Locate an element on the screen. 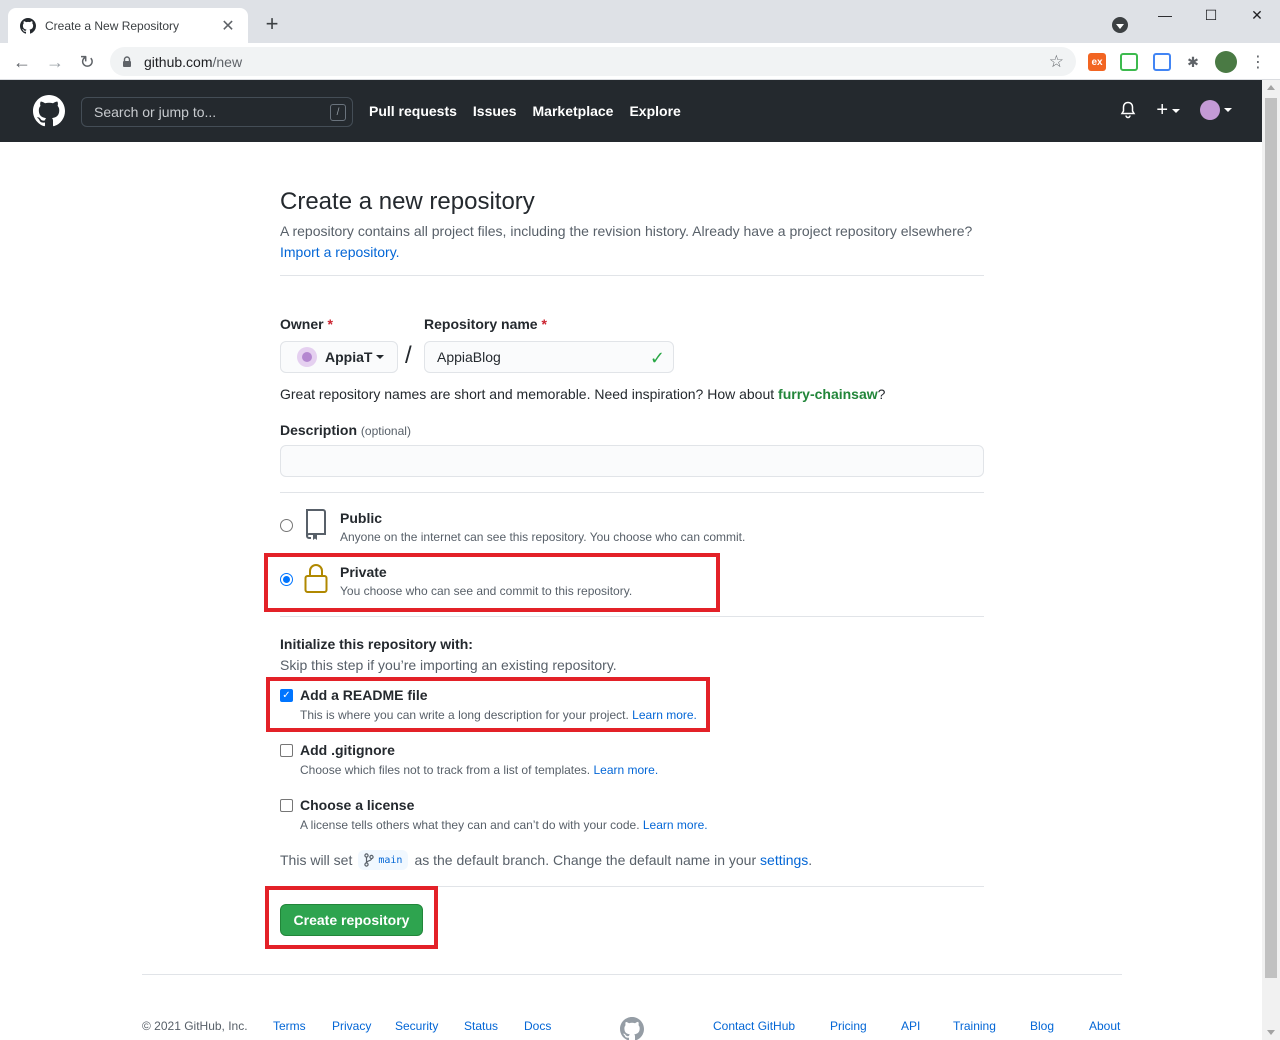 The image size is (1280, 1040). nav-pull-requests: Pull requests is located at coordinates (413, 111).